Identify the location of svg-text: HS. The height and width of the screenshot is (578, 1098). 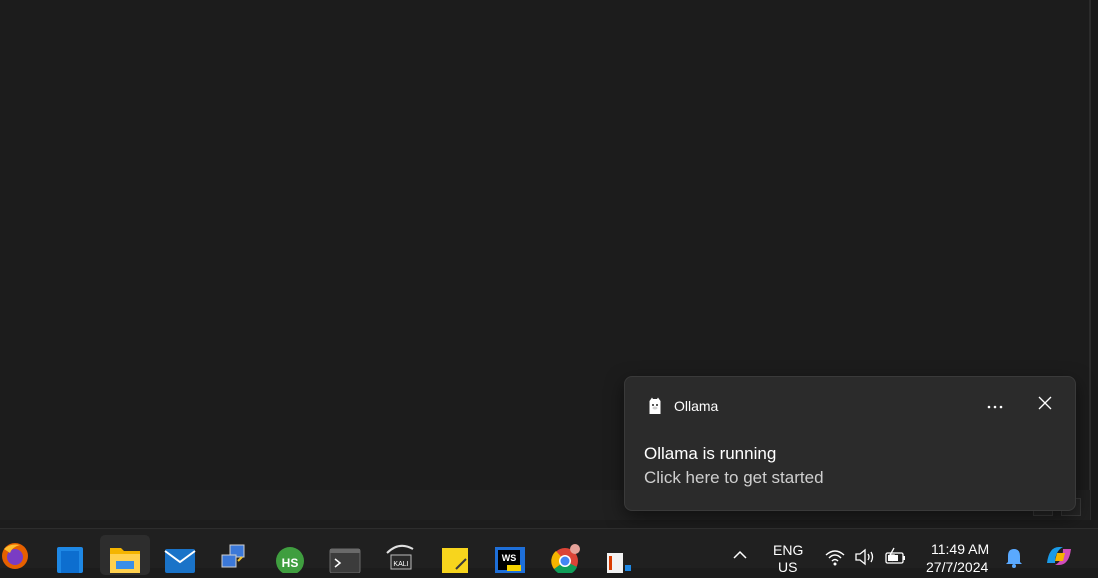
(290, 563).